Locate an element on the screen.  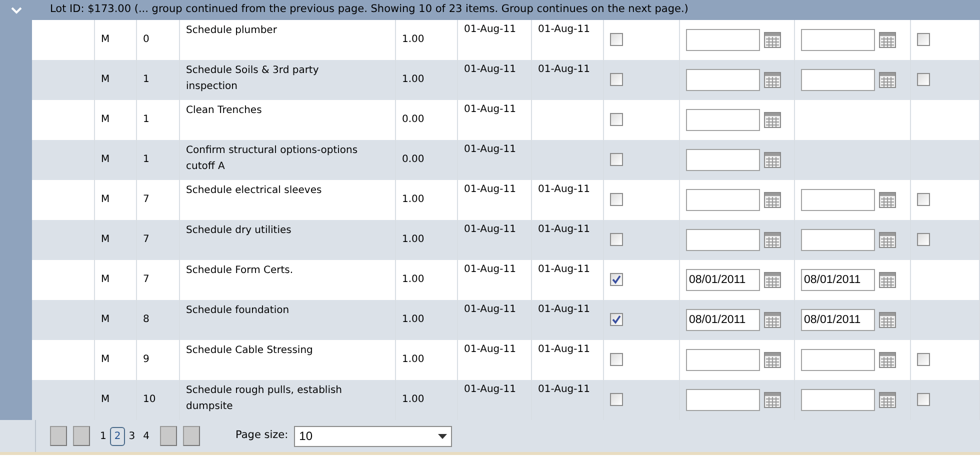
page-number: 3 is located at coordinates (132, 436).